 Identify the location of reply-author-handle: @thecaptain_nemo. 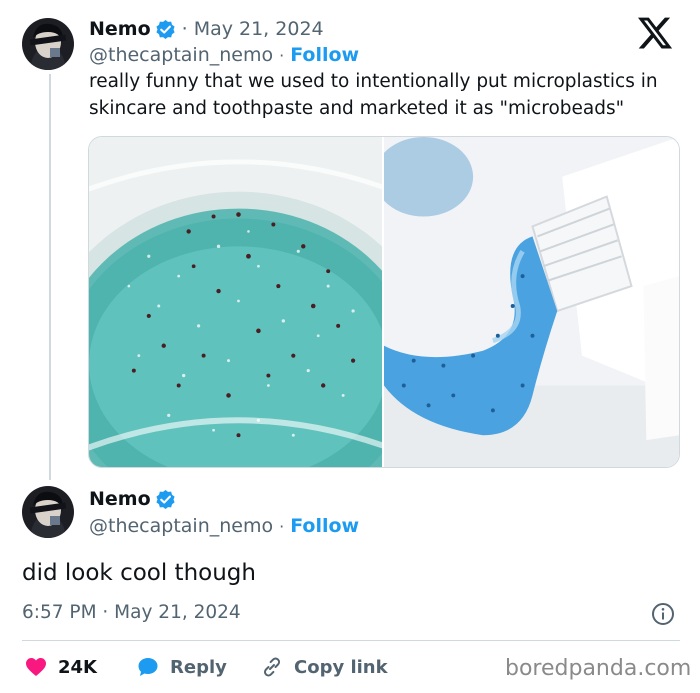
(181, 526).